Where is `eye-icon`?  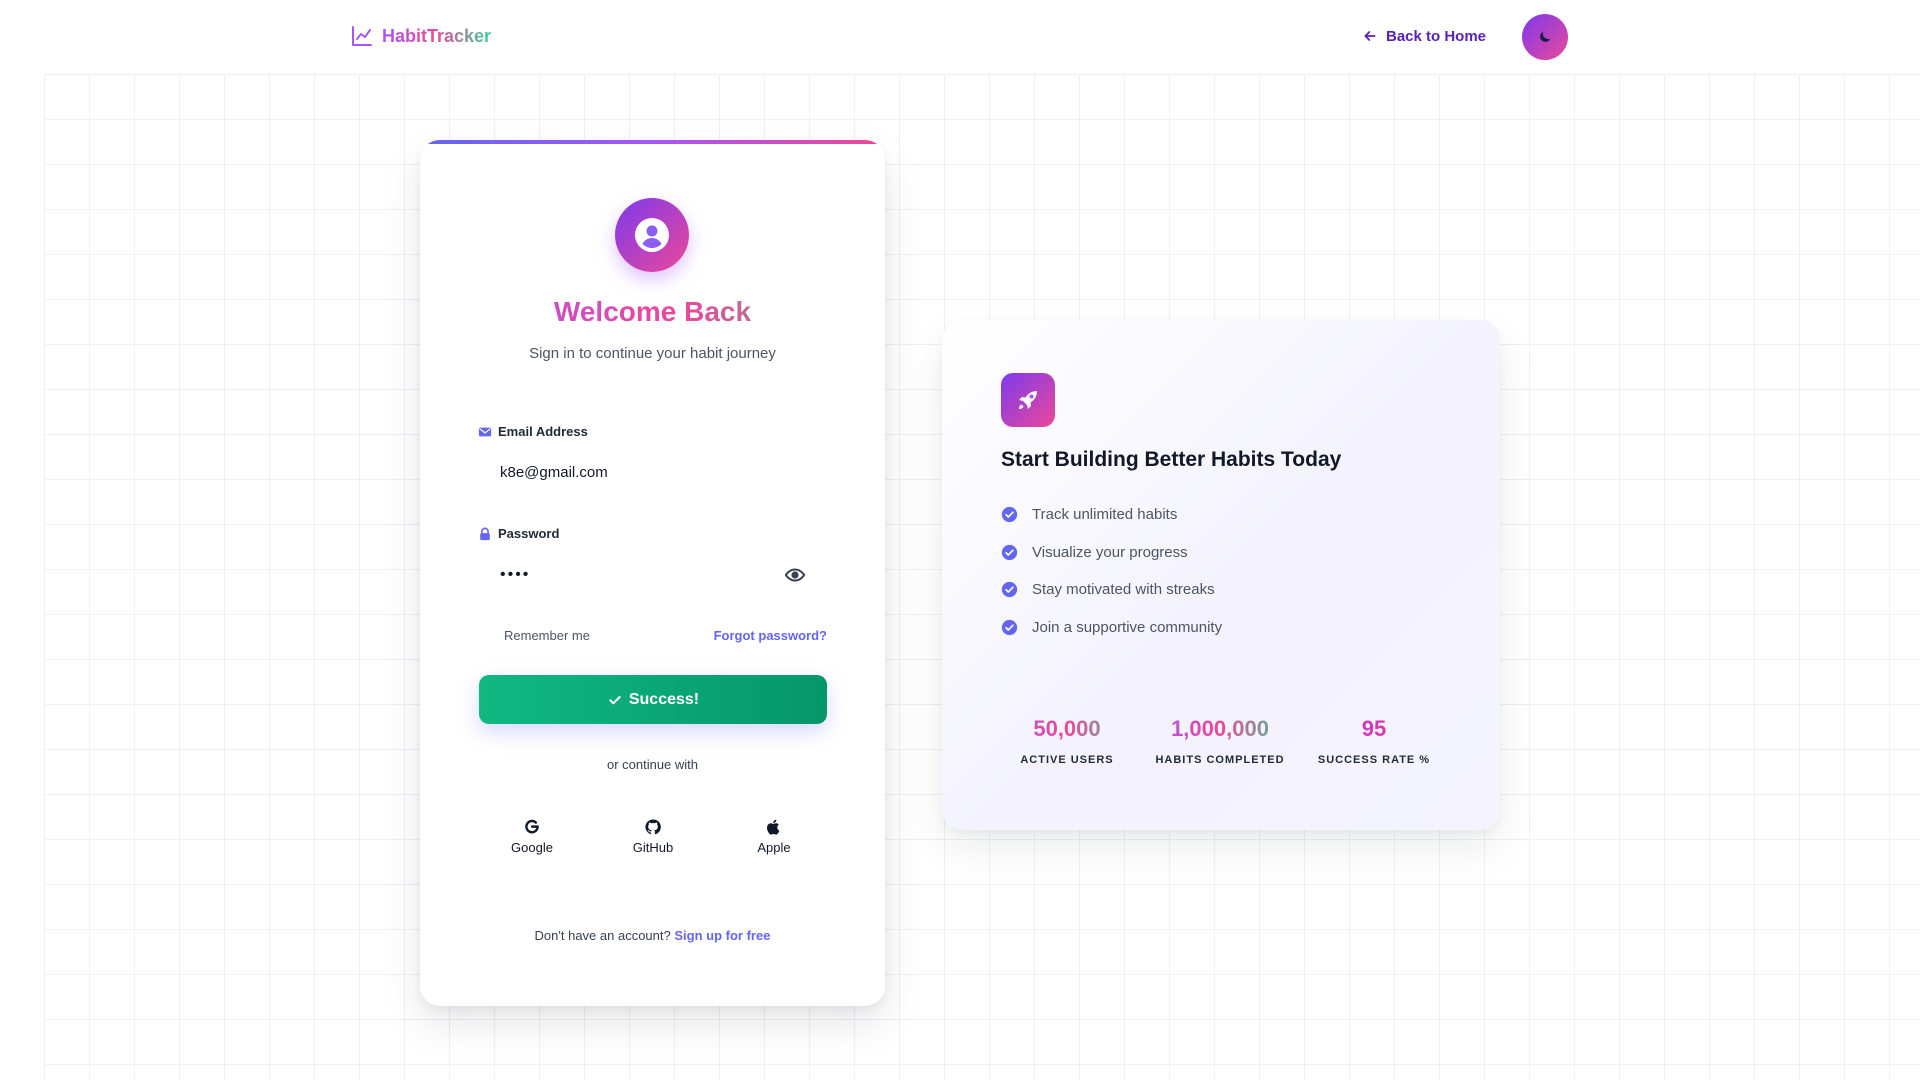
eye-icon is located at coordinates (795, 575).